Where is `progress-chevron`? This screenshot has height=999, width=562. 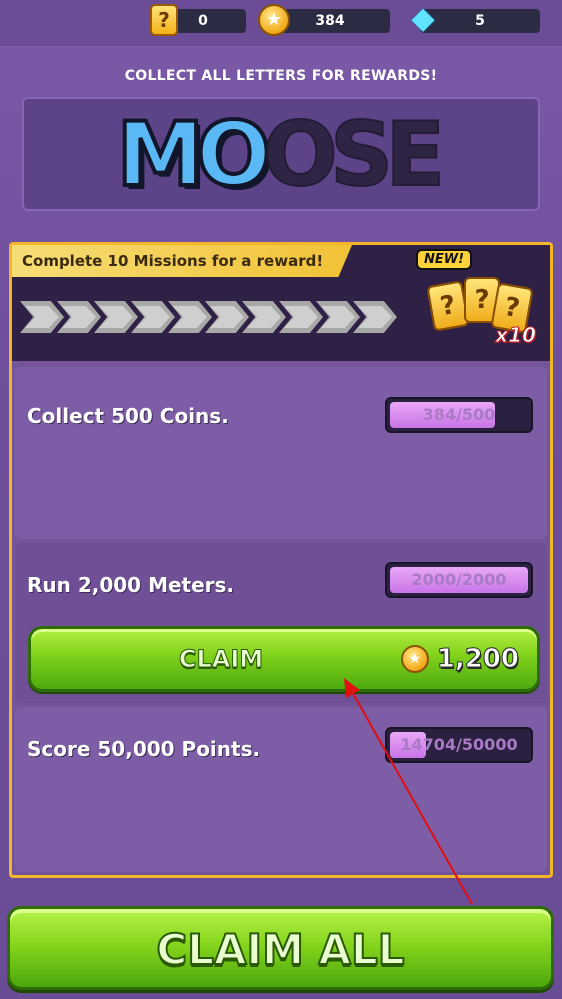 progress-chevron is located at coordinates (42, 317).